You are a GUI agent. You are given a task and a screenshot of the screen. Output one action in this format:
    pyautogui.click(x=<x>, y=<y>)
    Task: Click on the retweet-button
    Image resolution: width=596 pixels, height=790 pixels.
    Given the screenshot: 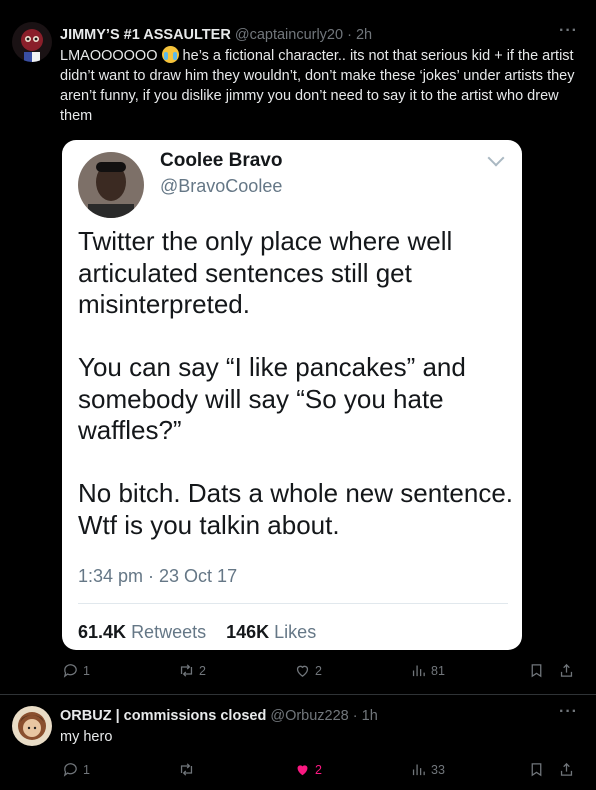 What is the action you would take?
    pyautogui.click(x=188, y=769)
    